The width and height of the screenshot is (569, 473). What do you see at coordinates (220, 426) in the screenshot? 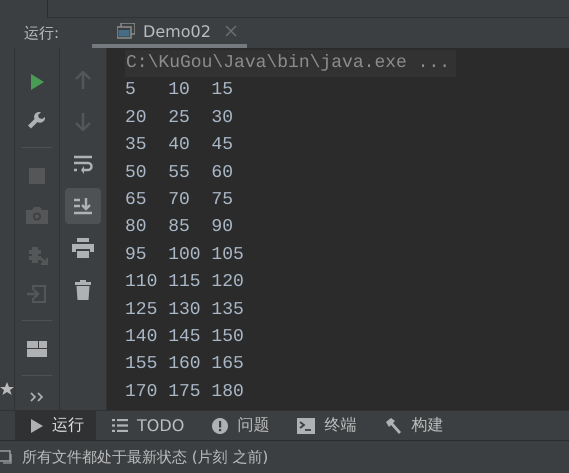
I see `alert-icon` at bounding box center [220, 426].